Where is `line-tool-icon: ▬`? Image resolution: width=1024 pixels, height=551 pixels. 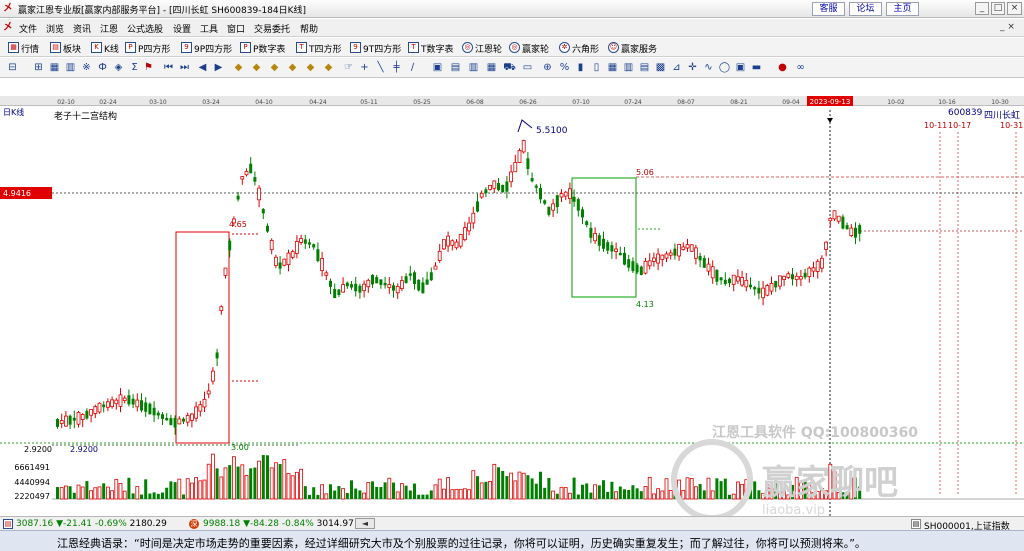 line-tool-icon: ▬ is located at coordinates (756, 67).